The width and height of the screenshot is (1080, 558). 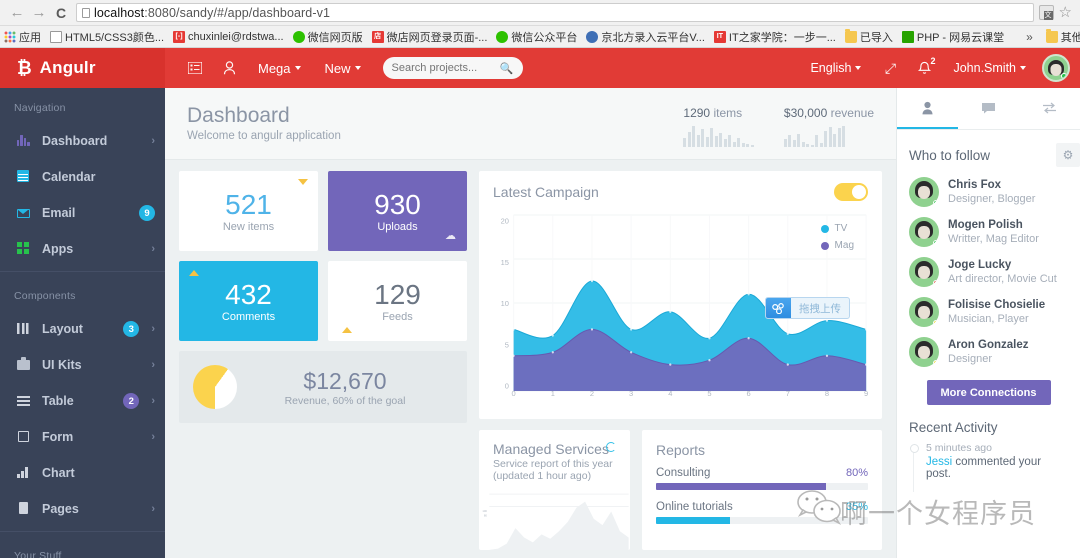 I want to click on revenue-amount: $12,670, so click(x=345, y=380).